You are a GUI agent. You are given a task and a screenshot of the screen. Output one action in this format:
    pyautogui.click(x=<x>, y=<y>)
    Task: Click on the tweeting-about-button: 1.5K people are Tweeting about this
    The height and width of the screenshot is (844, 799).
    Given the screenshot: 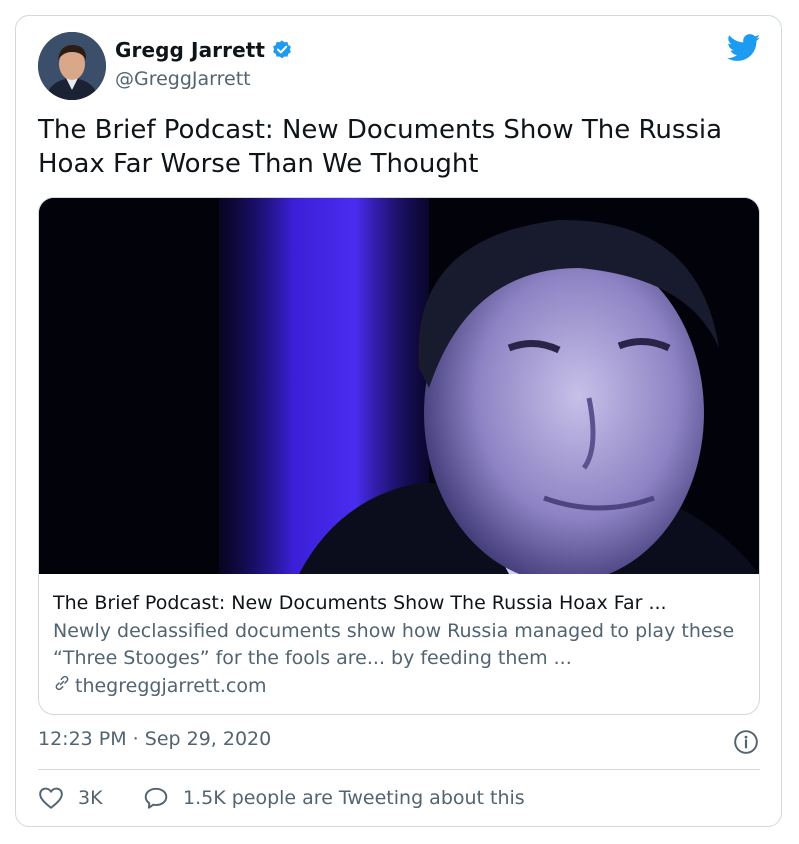 What is the action you would take?
    pyautogui.click(x=334, y=798)
    